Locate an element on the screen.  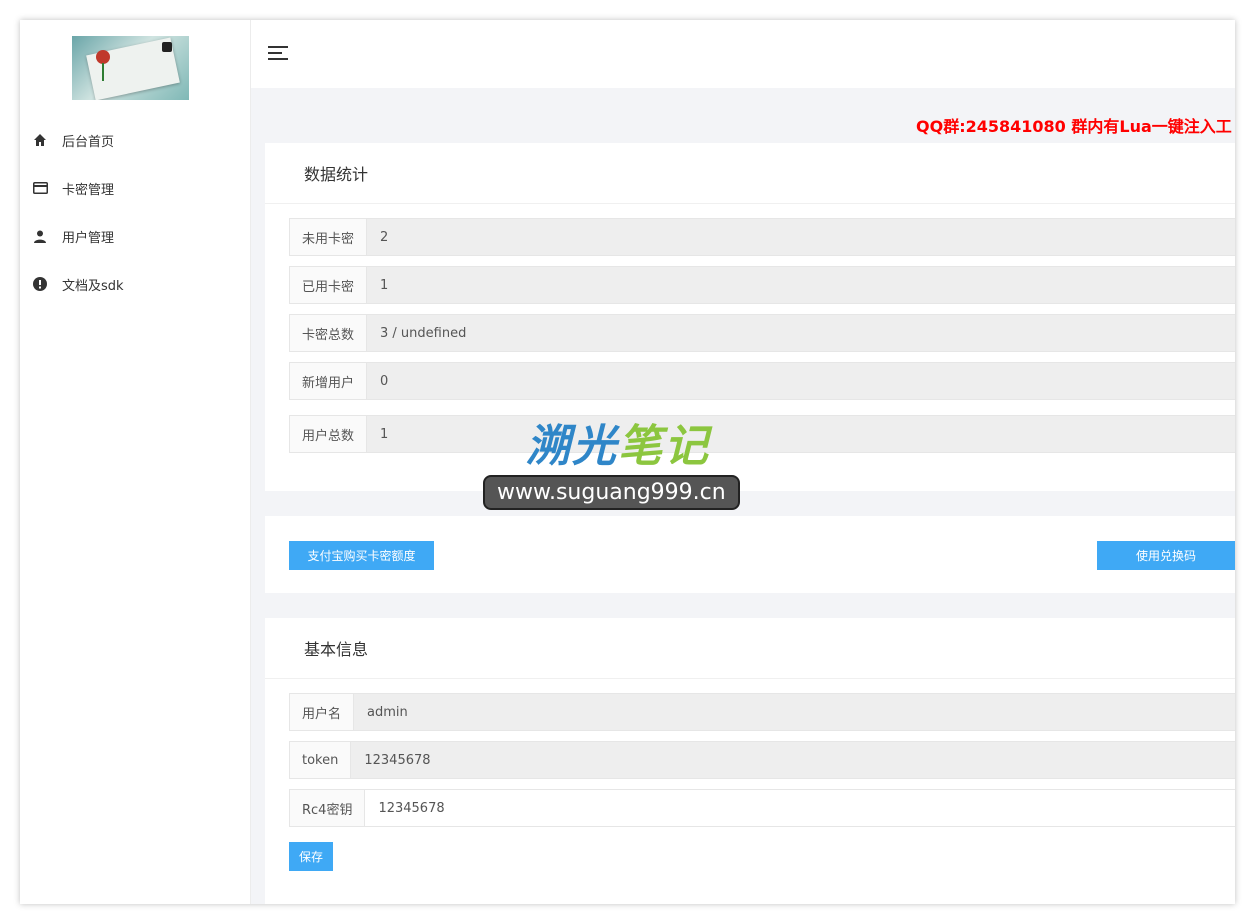
panel-title: 数据统计 is located at coordinates (750, 173).